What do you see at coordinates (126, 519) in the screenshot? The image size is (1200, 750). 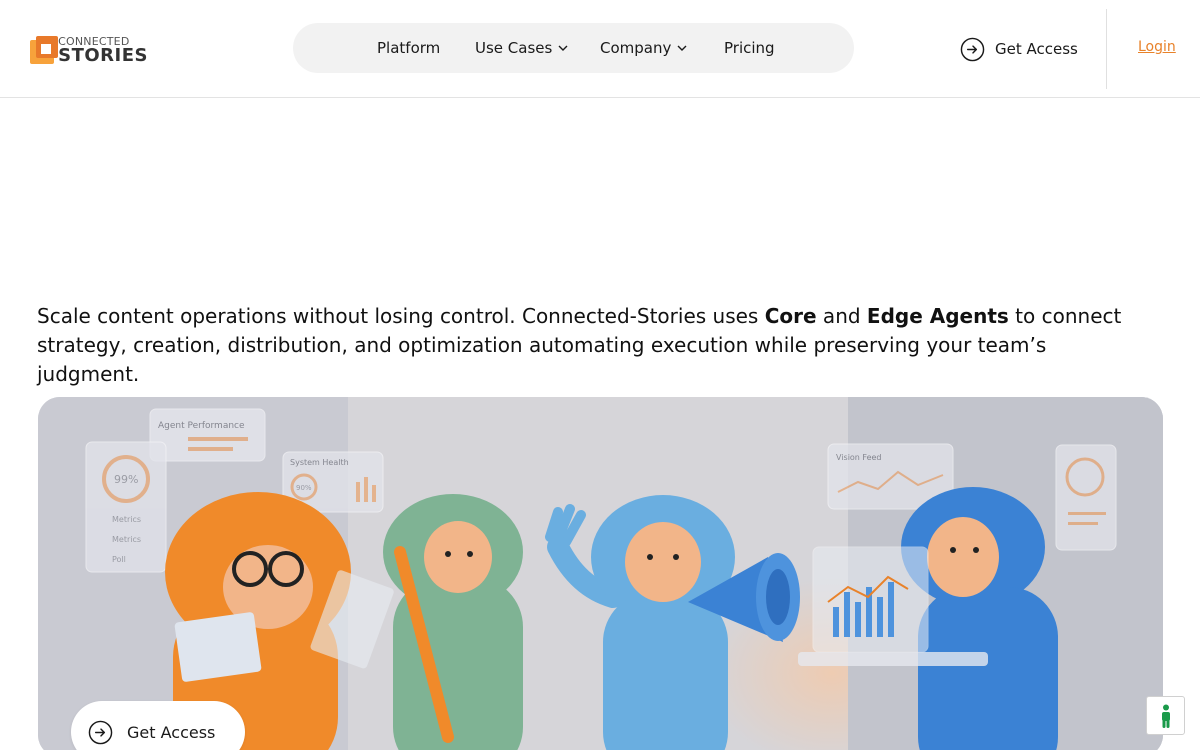 I see `metric-label-1: Metrics` at bounding box center [126, 519].